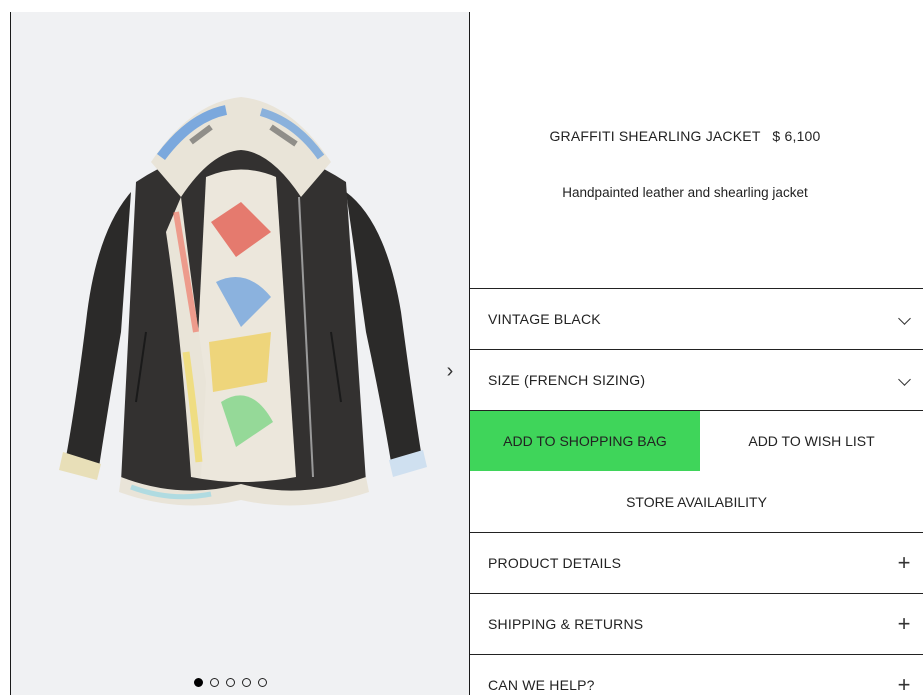 This screenshot has width=923, height=695. I want to click on accordion-product-details: PRODUCT DETAILS +, so click(696, 562).